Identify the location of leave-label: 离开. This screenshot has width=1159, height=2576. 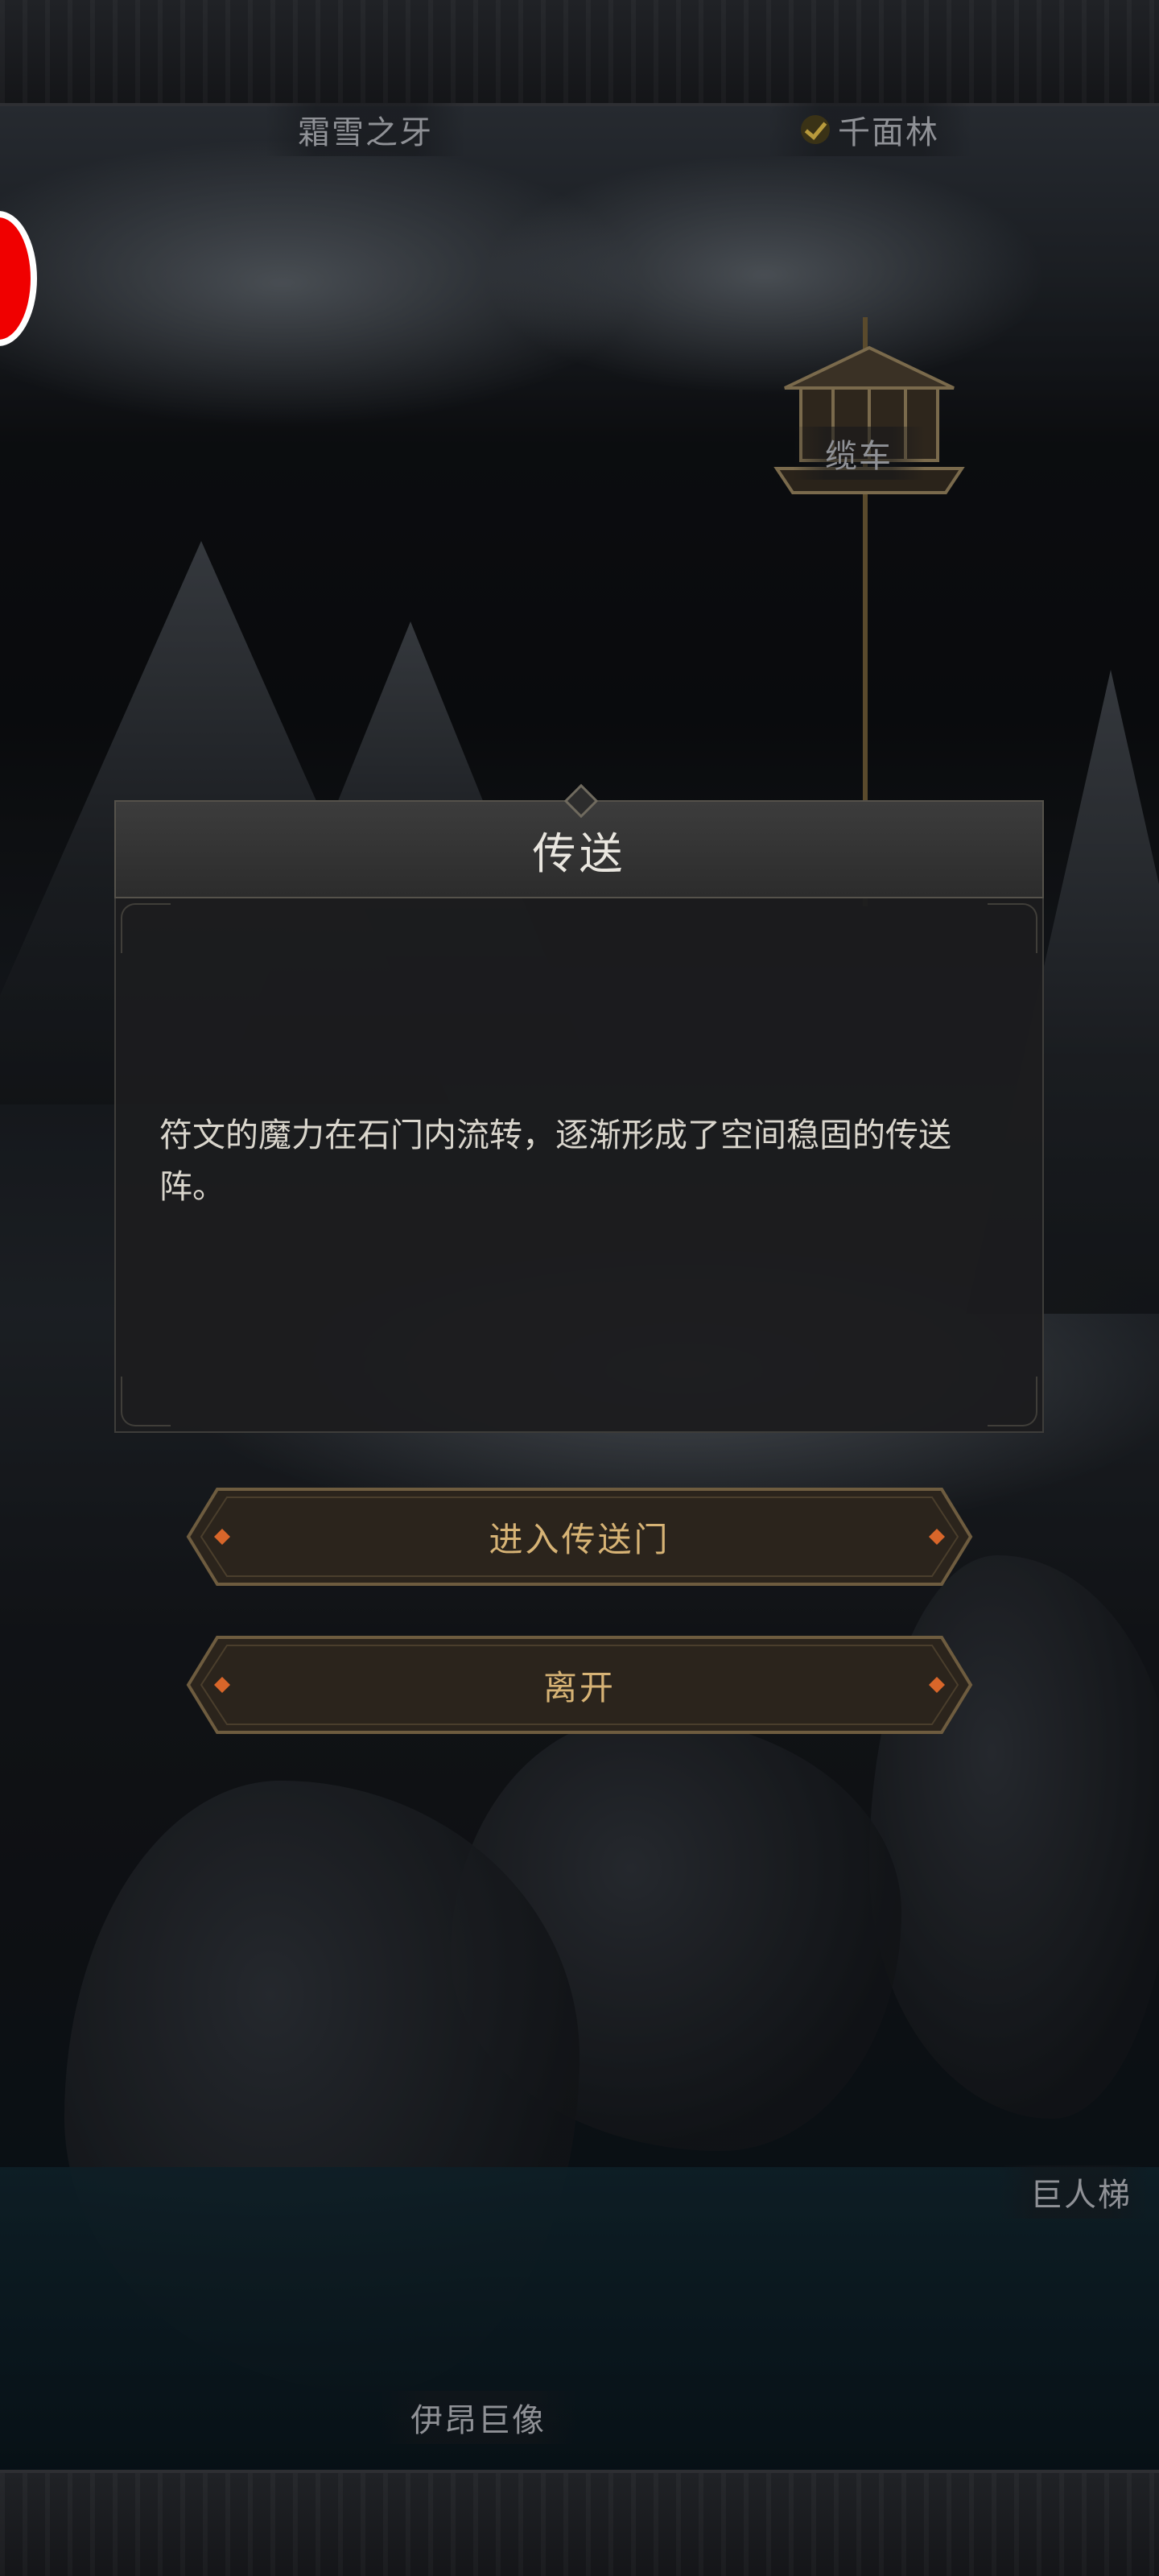
(579, 1687).